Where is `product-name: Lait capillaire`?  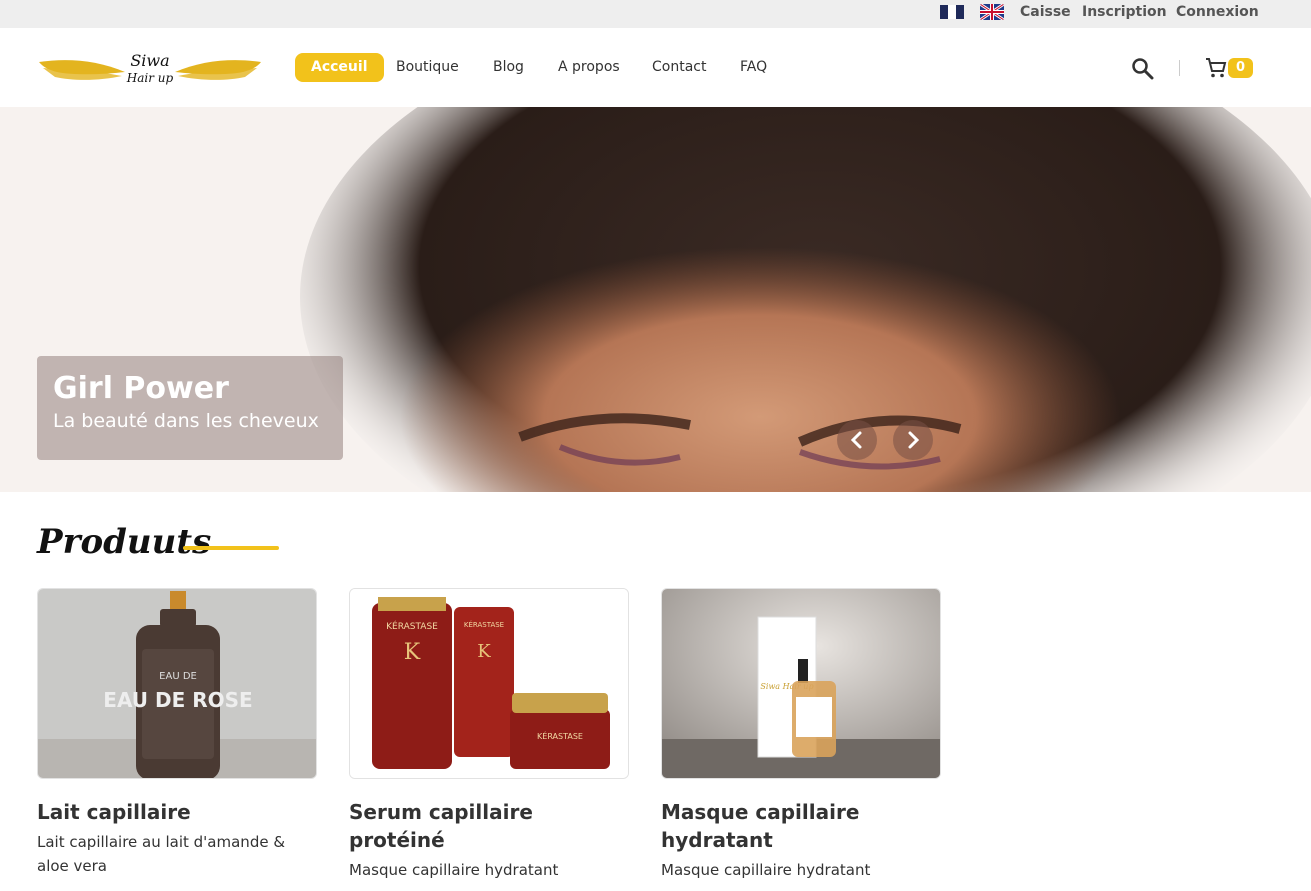
product-name: Lait capillaire is located at coordinates (177, 812).